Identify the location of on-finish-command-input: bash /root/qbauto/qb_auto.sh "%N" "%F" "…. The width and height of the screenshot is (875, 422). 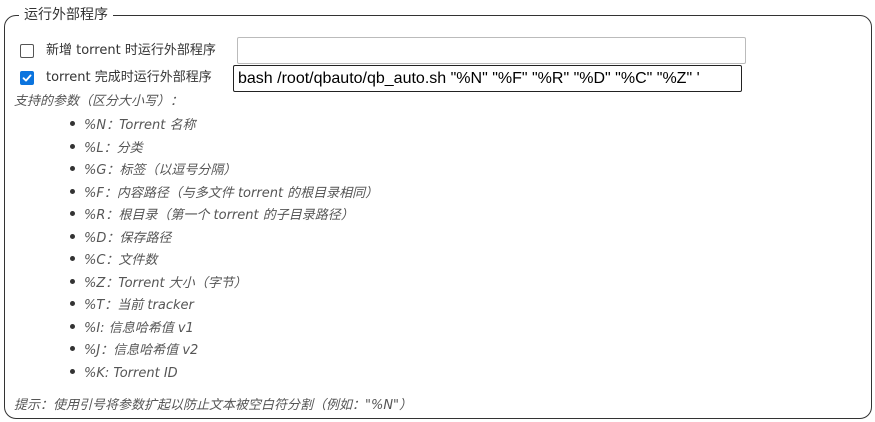
(487, 78).